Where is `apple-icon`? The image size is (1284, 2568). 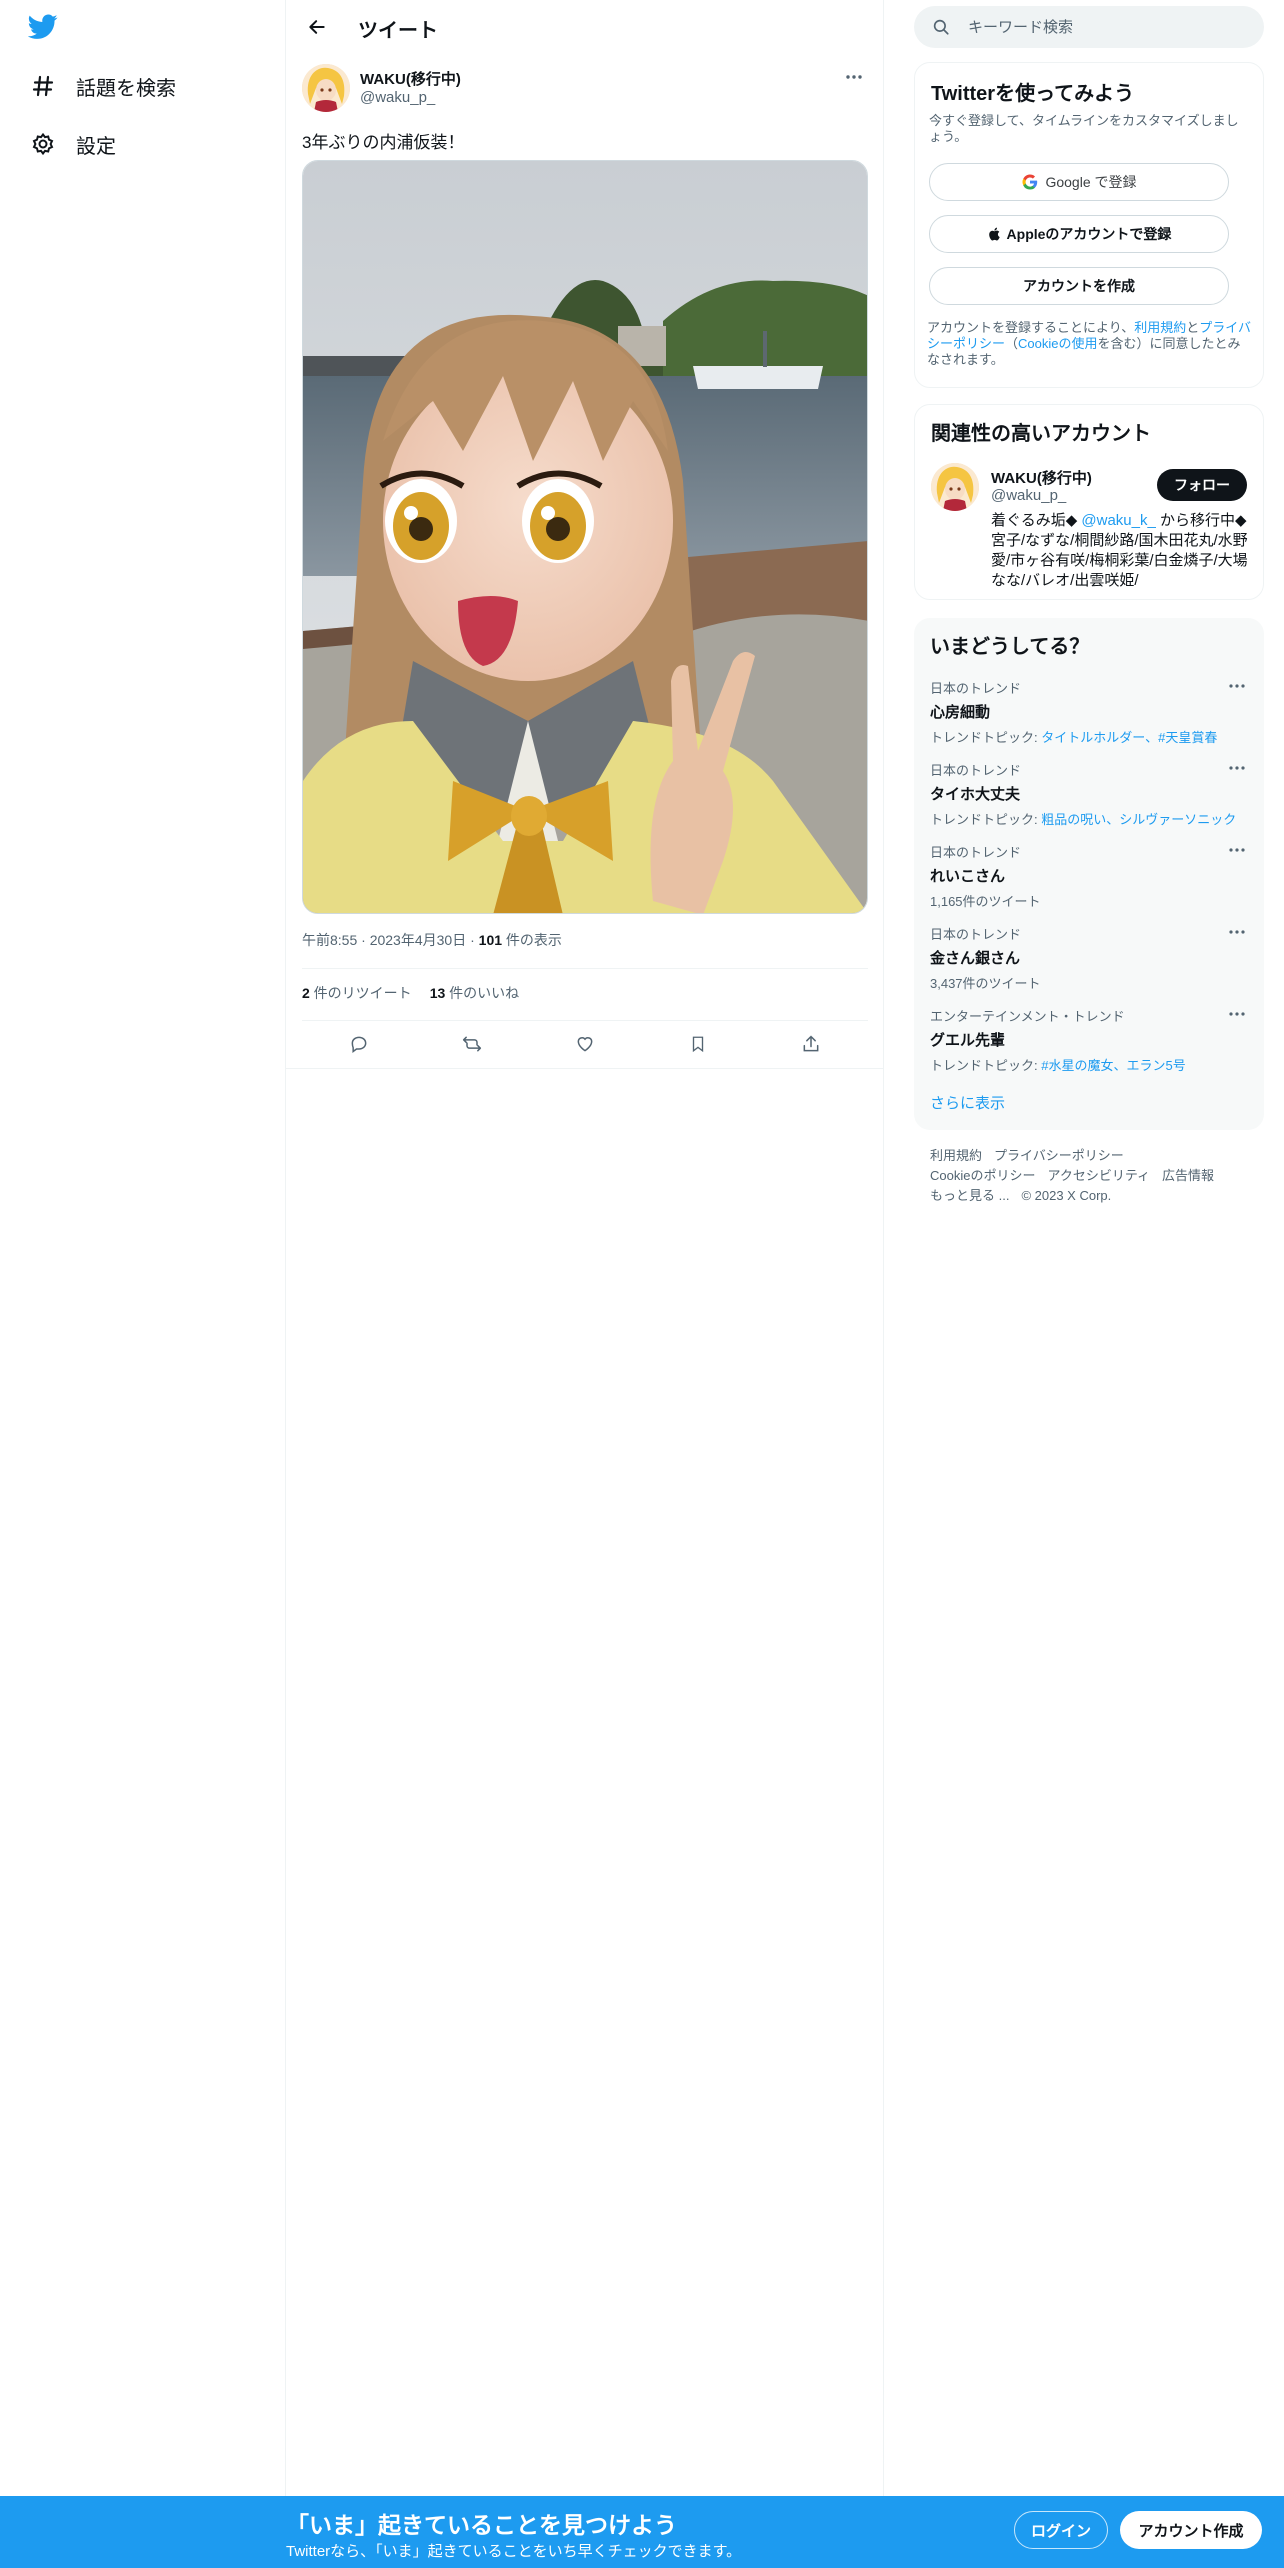
apple-icon is located at coordinates (994, 234).